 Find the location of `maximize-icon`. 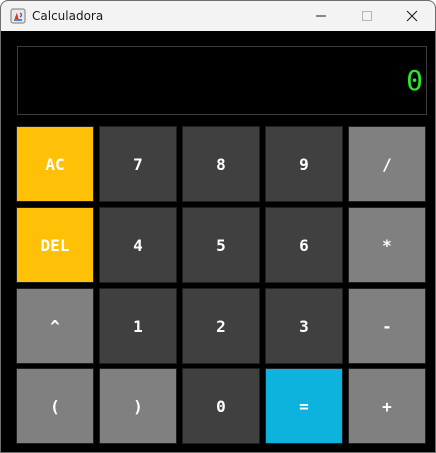

maximize-icon is located at coordinates (367, 16).